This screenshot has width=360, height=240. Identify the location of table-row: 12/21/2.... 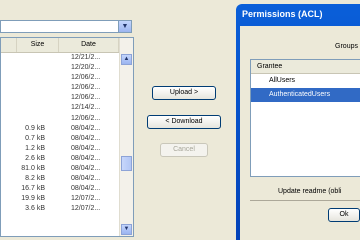
(60, 58).